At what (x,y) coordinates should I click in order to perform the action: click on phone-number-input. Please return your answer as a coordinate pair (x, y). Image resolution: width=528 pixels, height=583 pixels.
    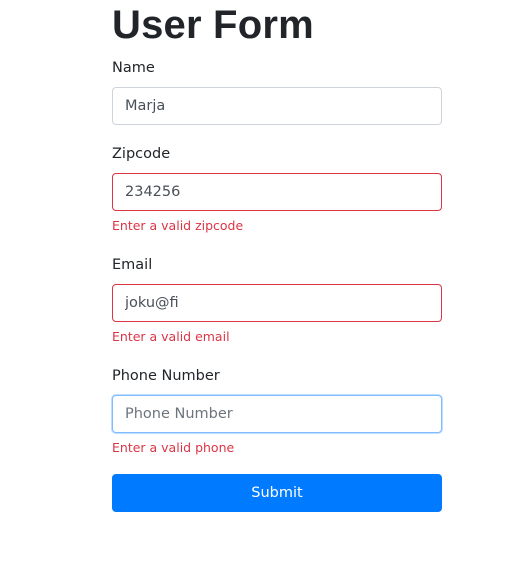
    Looking at the image, I should click on (277, 414).